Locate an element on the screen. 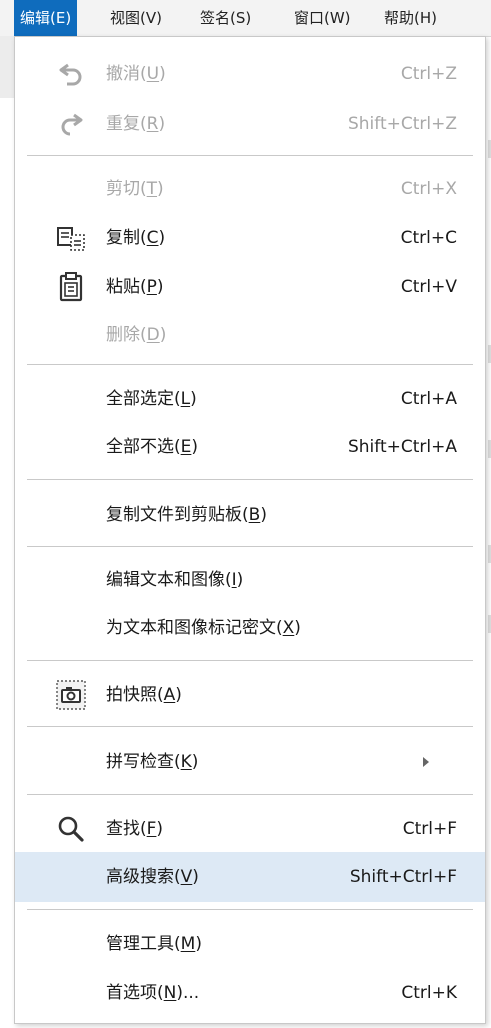  menu-bar: 编辑(E) 视图(V) 签名(S) 窗口(W) 帮助(H) is located at coordinates (245, 18).